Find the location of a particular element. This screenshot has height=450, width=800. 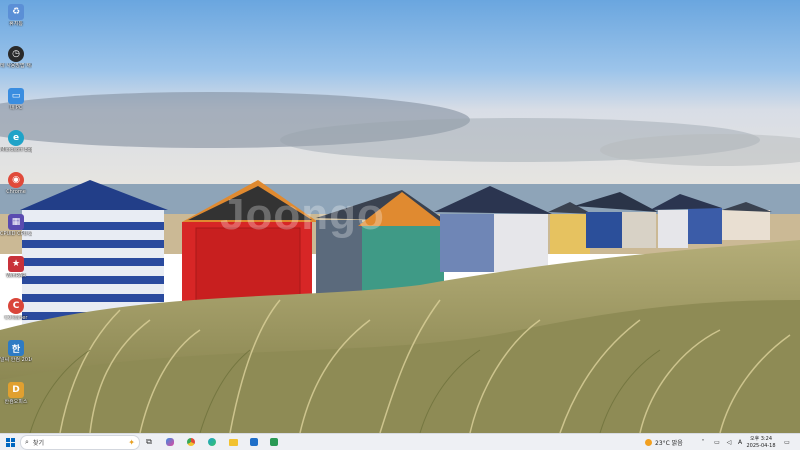

chevron-up-icon: ˄ is located at coordinates (703, 442).